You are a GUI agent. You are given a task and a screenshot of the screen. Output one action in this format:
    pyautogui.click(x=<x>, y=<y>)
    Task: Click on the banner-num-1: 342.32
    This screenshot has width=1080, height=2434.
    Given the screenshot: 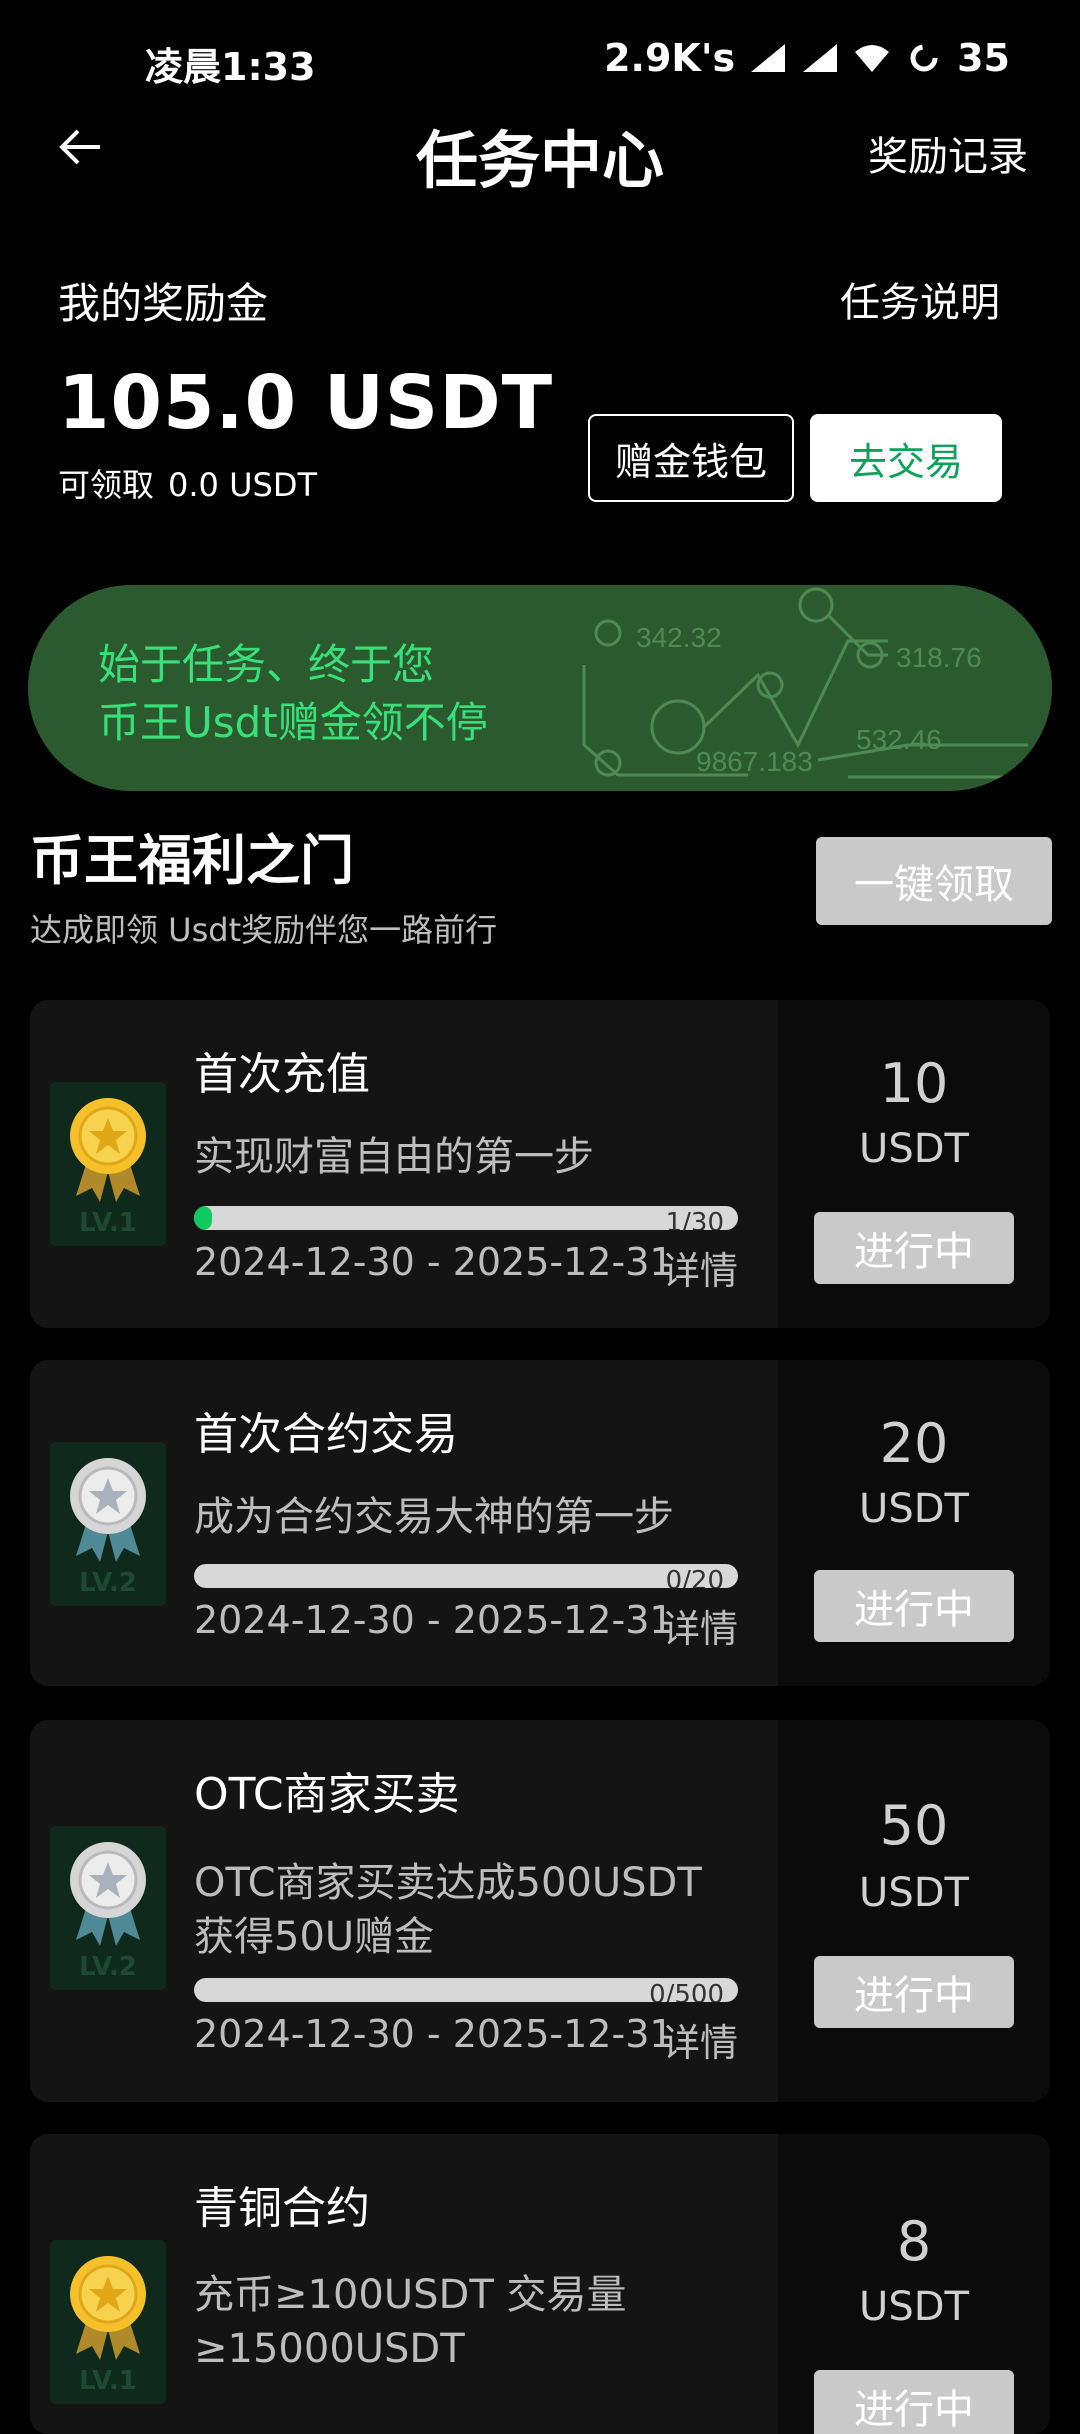 What is the action you would take?
    pyautogui.click(x=679, y=637)
    